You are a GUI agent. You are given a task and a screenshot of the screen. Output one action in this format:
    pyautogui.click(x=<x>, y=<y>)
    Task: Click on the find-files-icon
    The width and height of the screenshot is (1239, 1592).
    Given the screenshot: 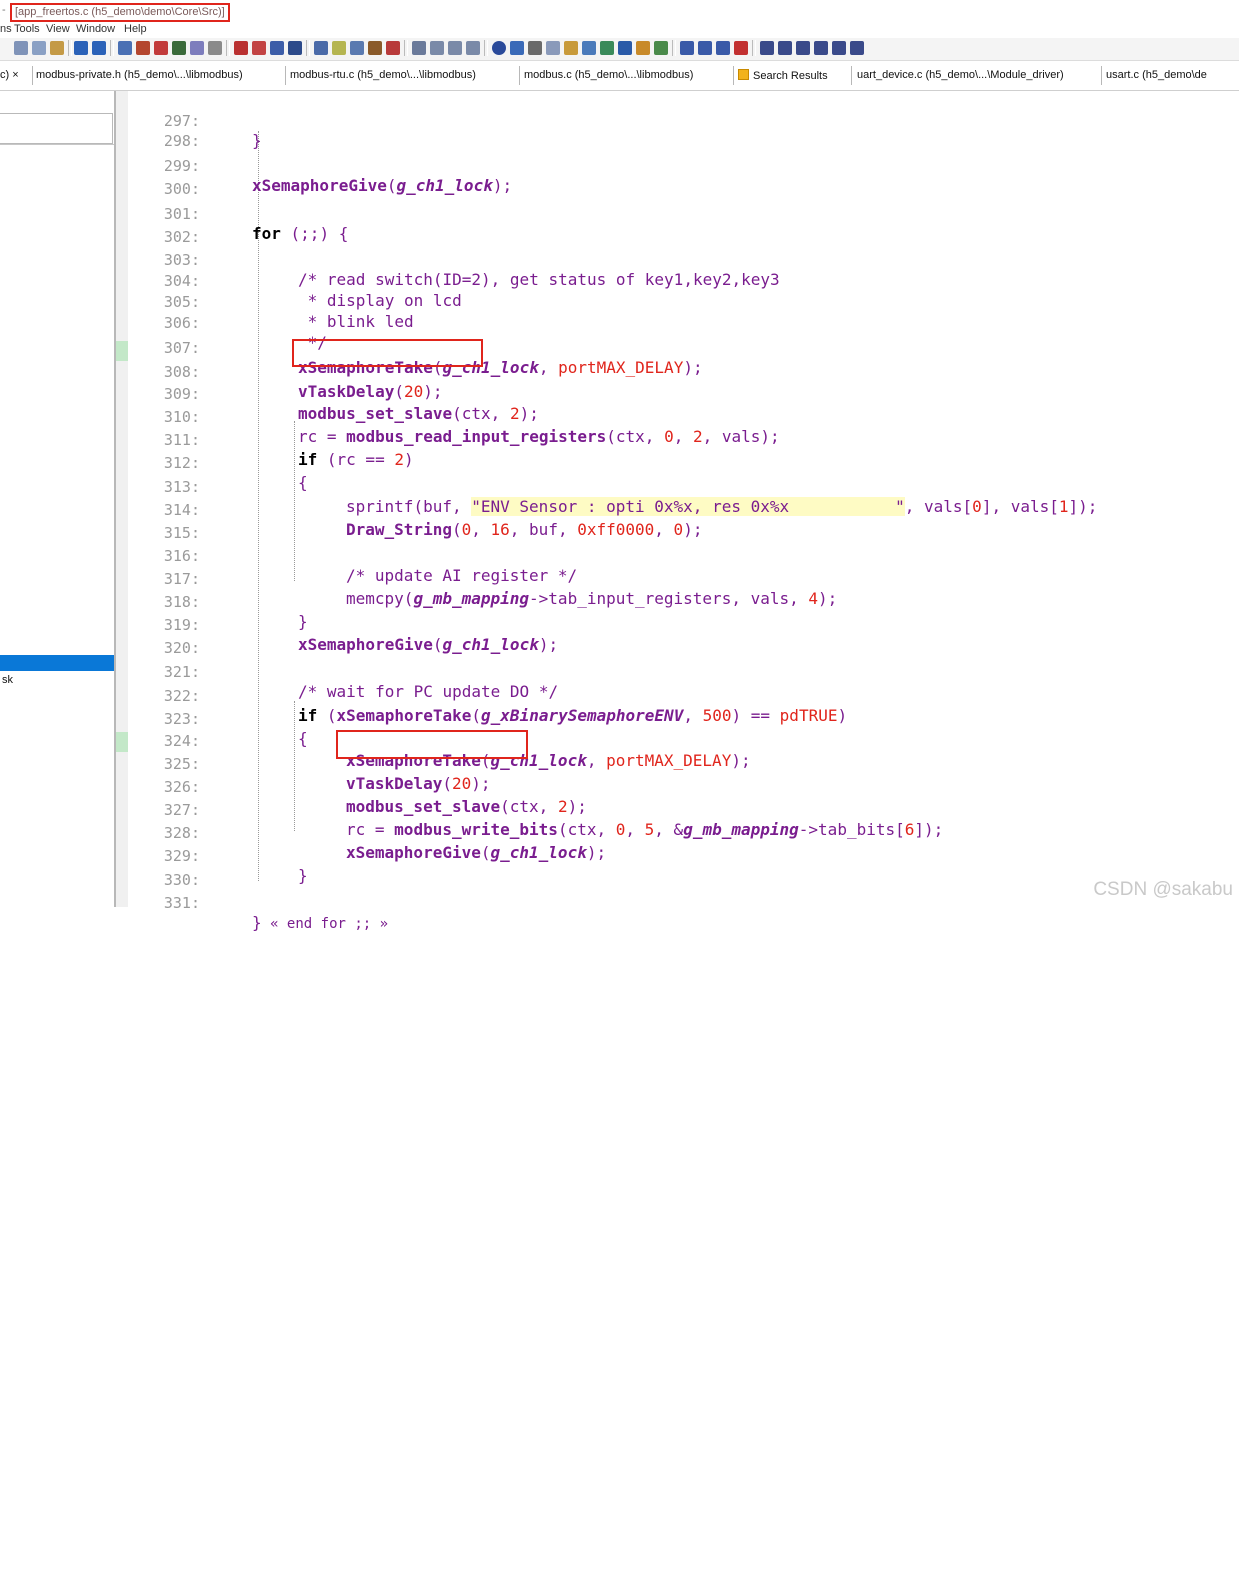 What is the action you would take?
    pyautogui.click(x=143, y=48)
    